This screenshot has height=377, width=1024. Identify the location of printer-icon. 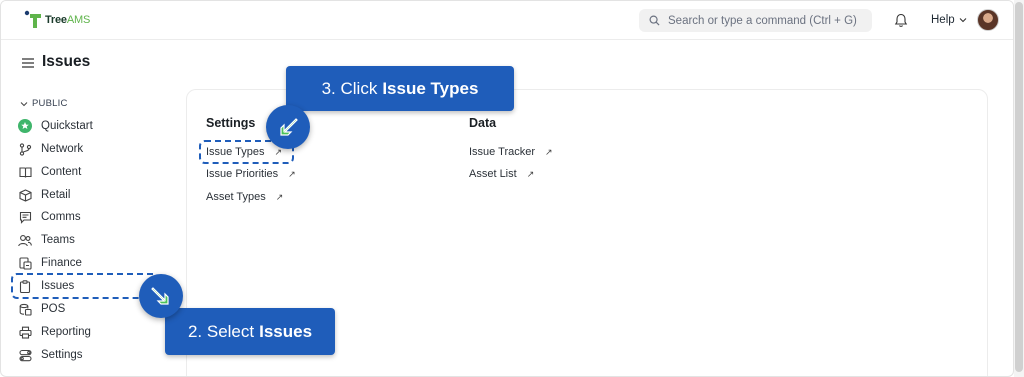
(25, 332).